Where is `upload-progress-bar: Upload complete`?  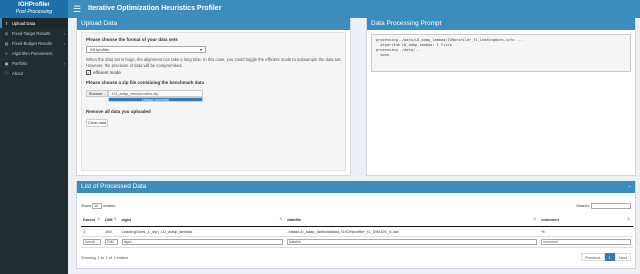 upload-progress-bar: Upload complete is located at coordinates (155, 99).